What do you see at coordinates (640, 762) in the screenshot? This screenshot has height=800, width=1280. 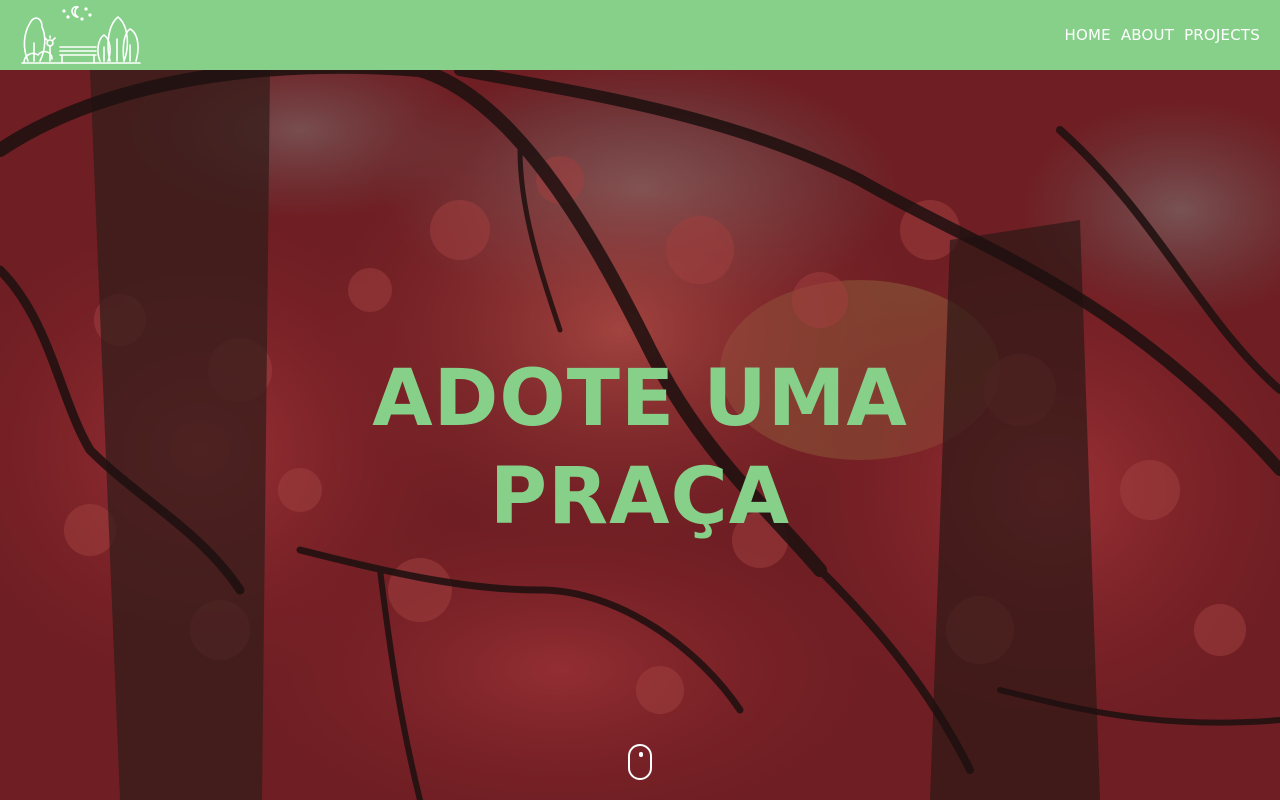 I see `mouse-scroll-icon` at bounding box center [640, 762].